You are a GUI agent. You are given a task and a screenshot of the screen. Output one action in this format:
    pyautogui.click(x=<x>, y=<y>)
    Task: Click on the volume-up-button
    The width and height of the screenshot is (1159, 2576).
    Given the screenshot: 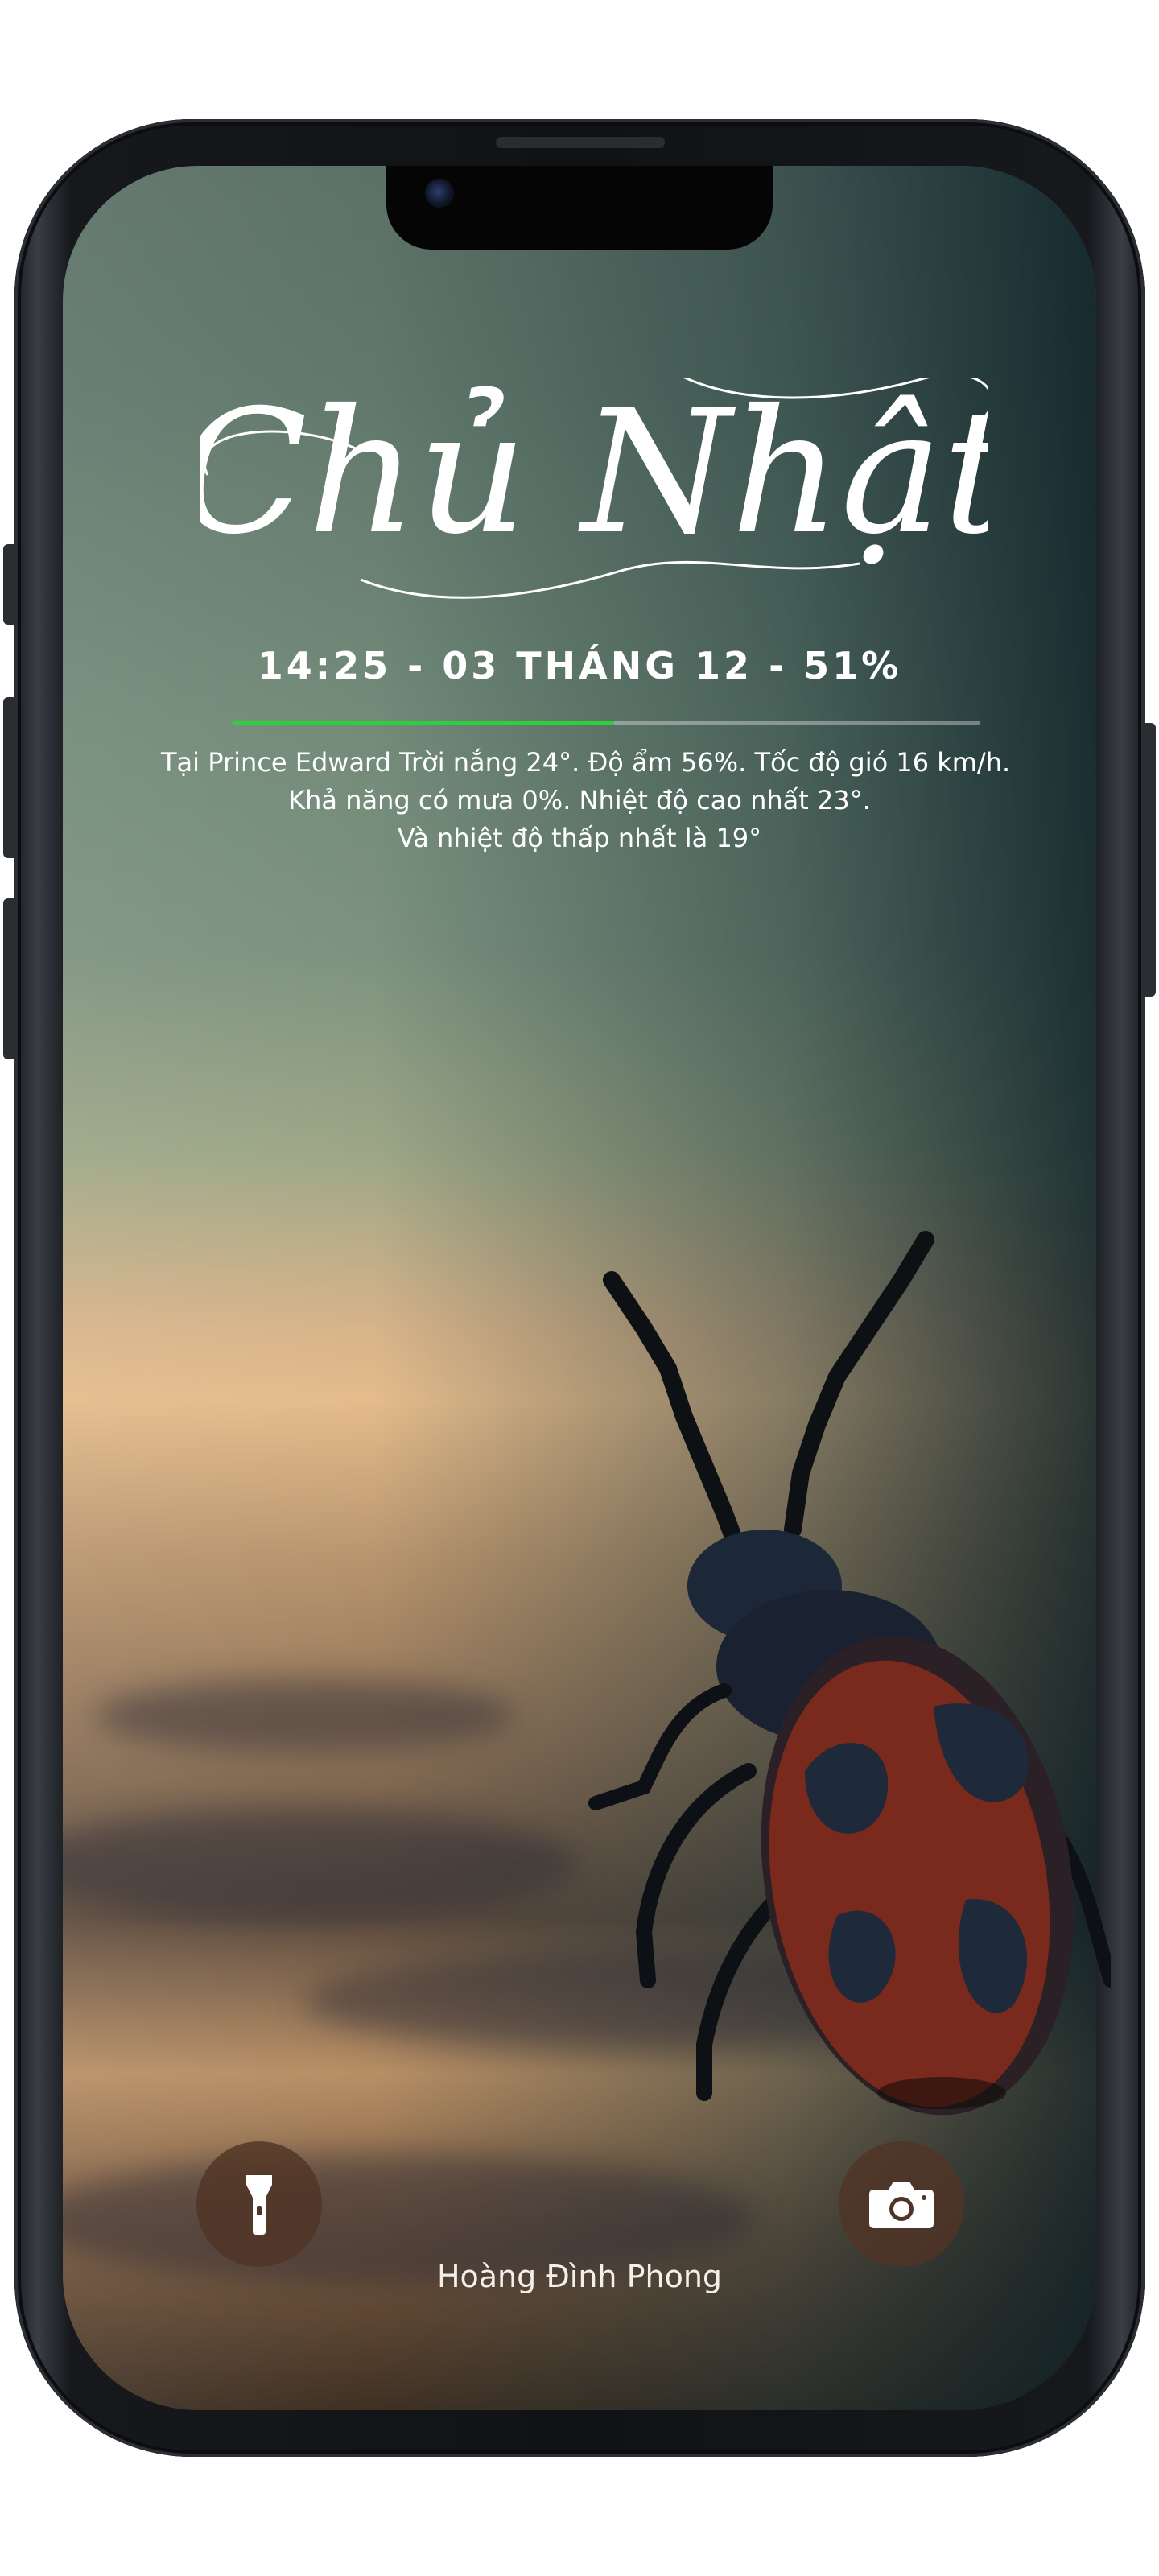 What is the action you would take?
    pyautogui.click(x=10, y=777)
    